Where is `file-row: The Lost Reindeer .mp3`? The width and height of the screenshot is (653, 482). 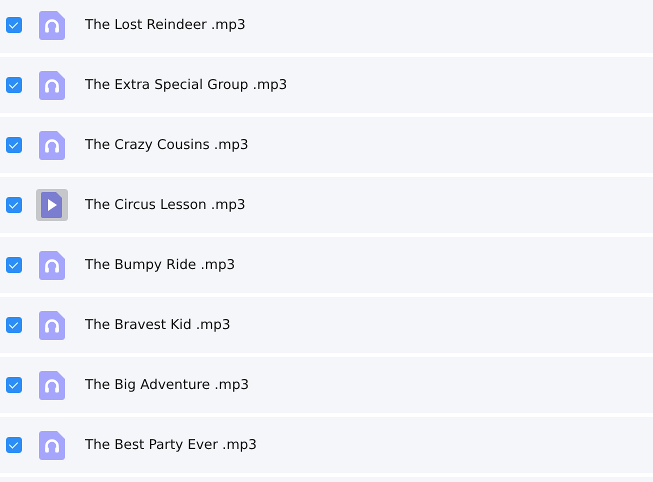 file-row: The Lost Reindeer .mp3 is located at coordinates (326, 26).